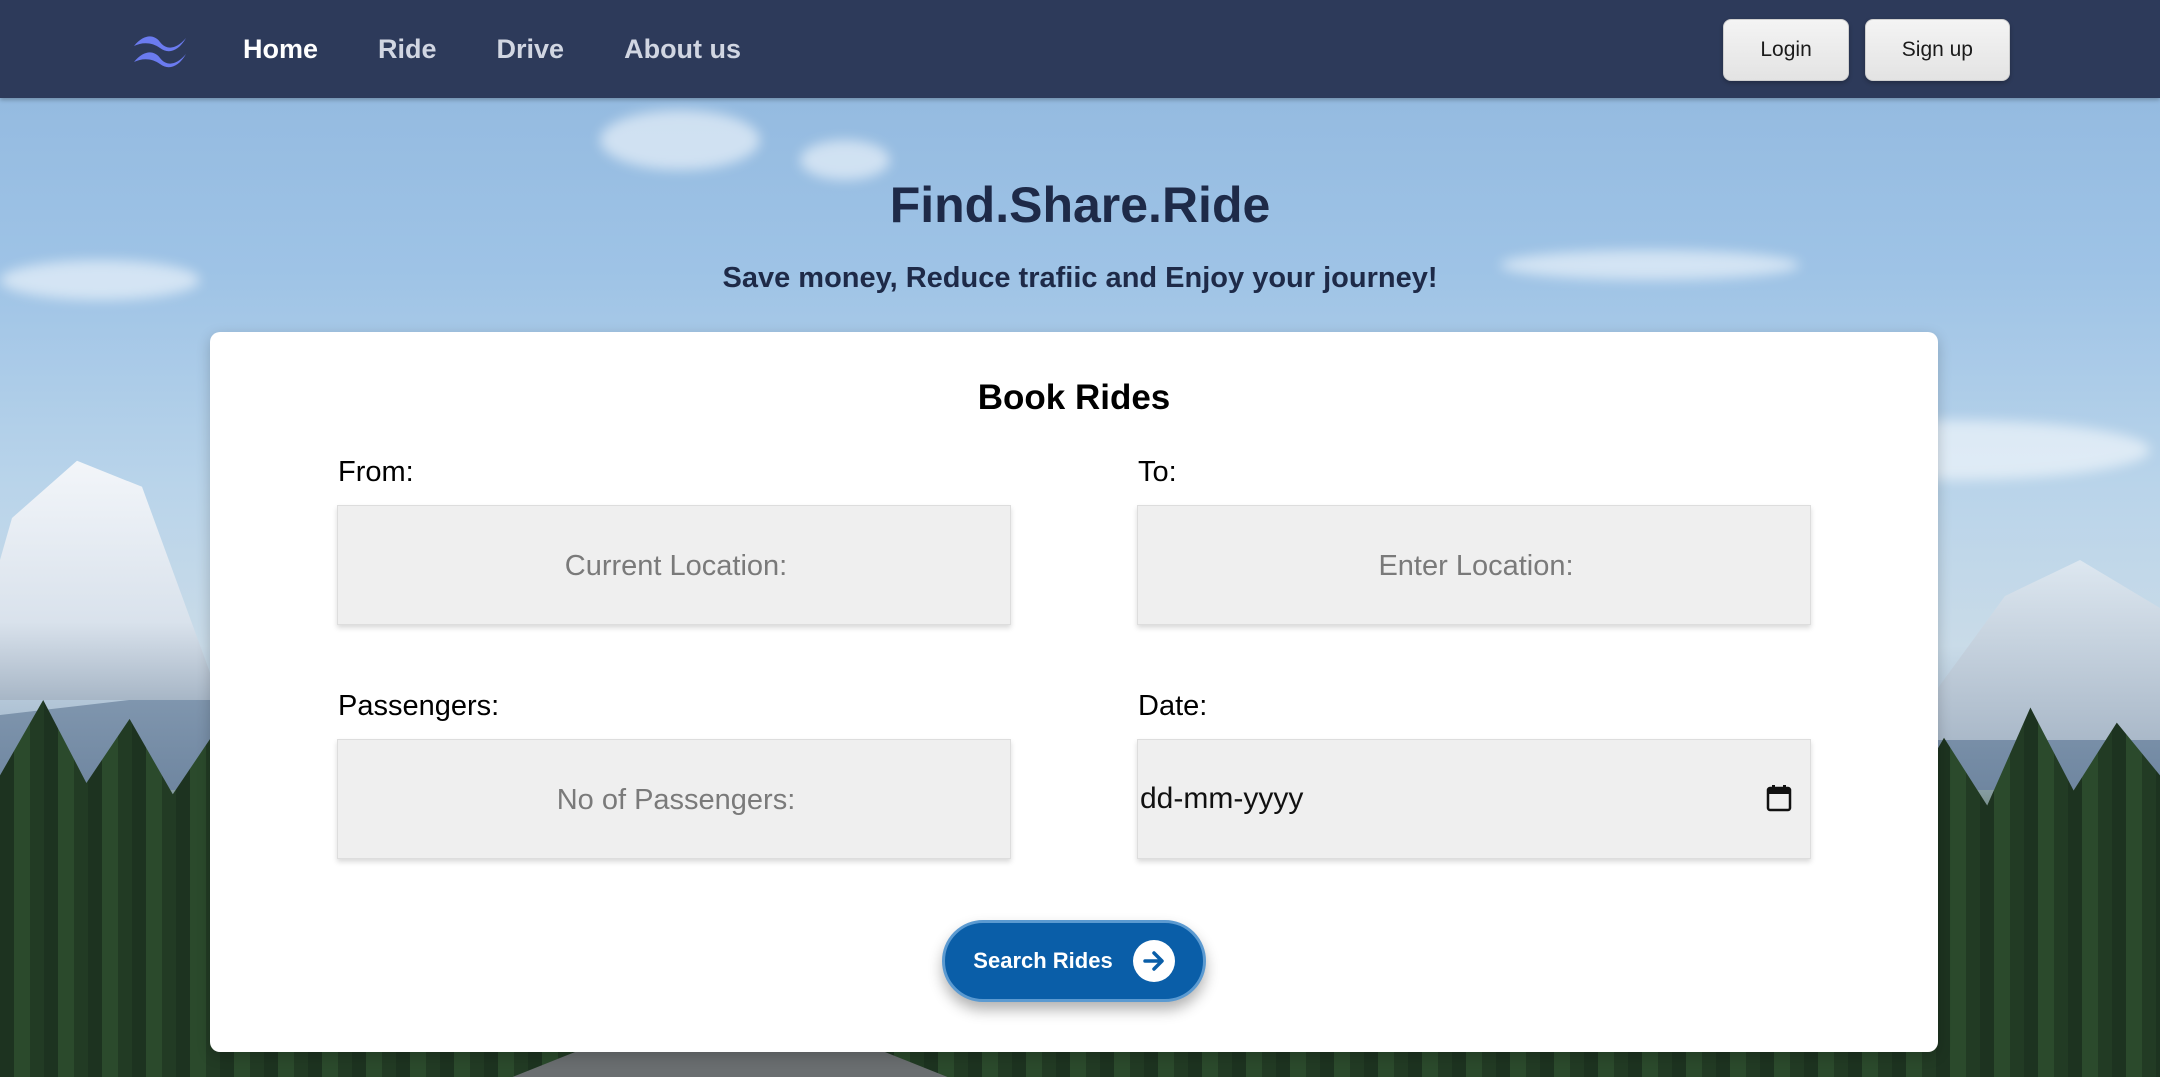 The height and width of the screenshot is (1077, 2160). I want to click on to-label: To:, so click(1157, 472).